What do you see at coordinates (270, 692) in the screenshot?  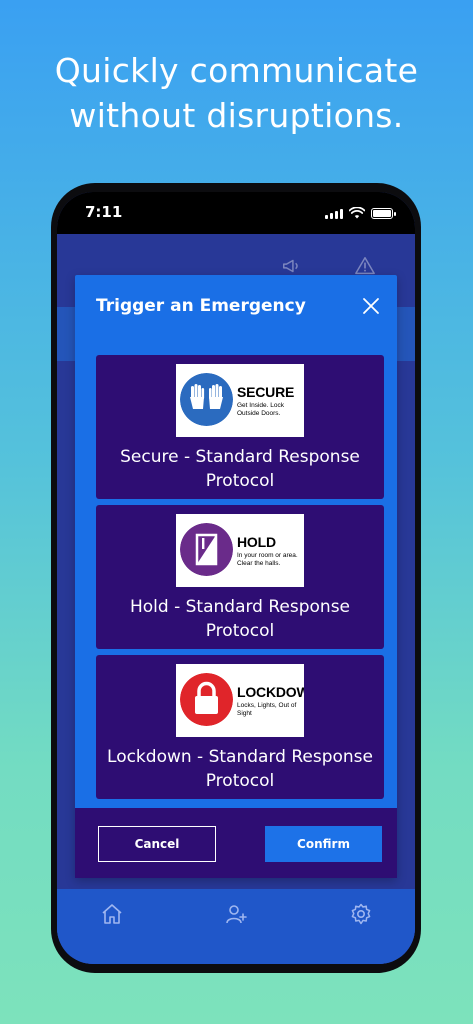 I see `sign-title: LOCKDOWN` at bounding box center [270, 692].